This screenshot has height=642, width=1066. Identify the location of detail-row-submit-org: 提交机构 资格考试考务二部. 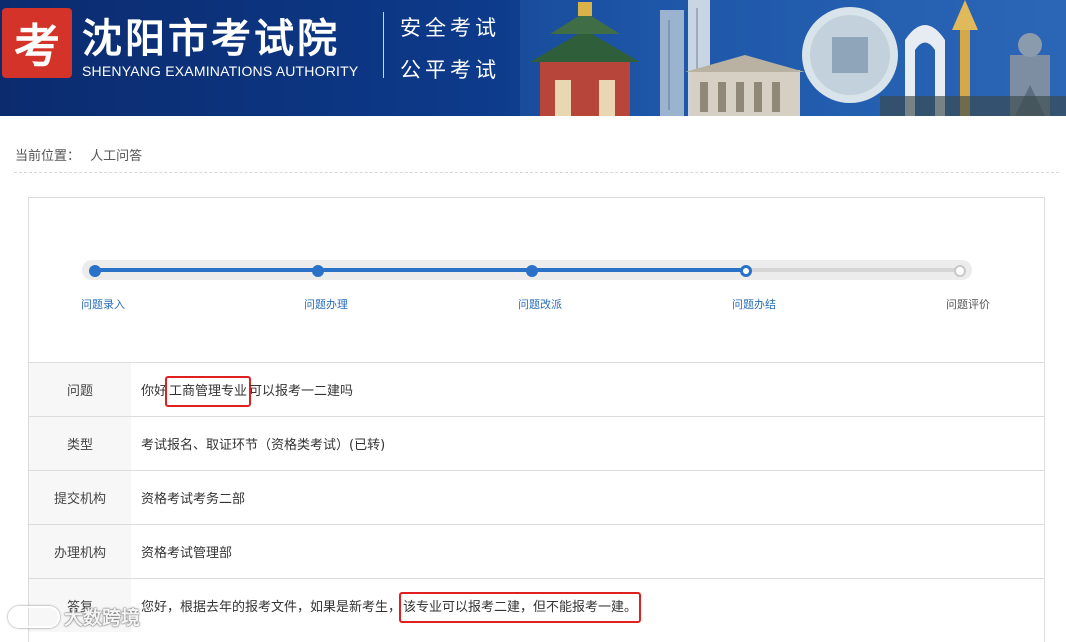
(536, 497).